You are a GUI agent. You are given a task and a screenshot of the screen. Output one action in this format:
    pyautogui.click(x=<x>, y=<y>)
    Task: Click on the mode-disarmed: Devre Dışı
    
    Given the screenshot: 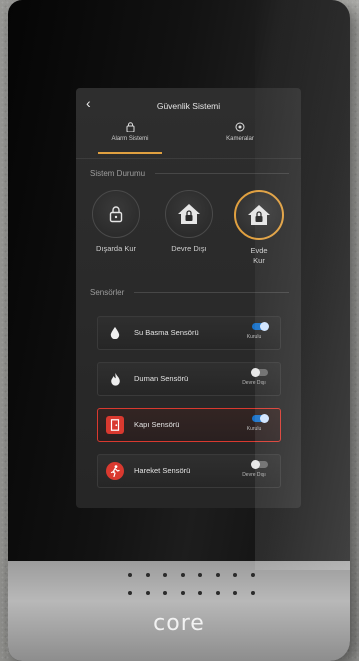 What is the action you would take?
    pyautogui.click(x=189, y=222)
    